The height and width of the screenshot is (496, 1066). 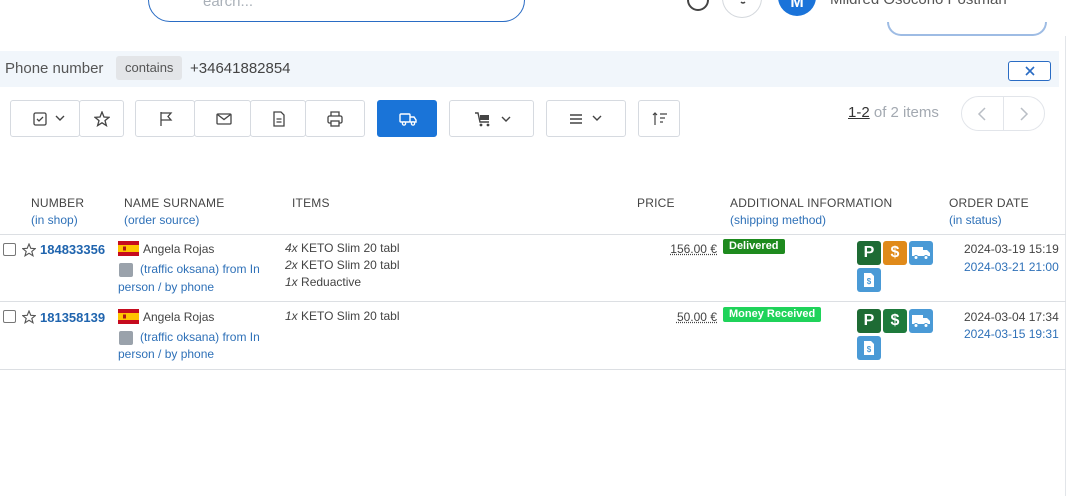 What do you see at coordinates (240, 68) in the screenshot?
I see `filter-value: +34641882854` at bounding box center [240, 68].